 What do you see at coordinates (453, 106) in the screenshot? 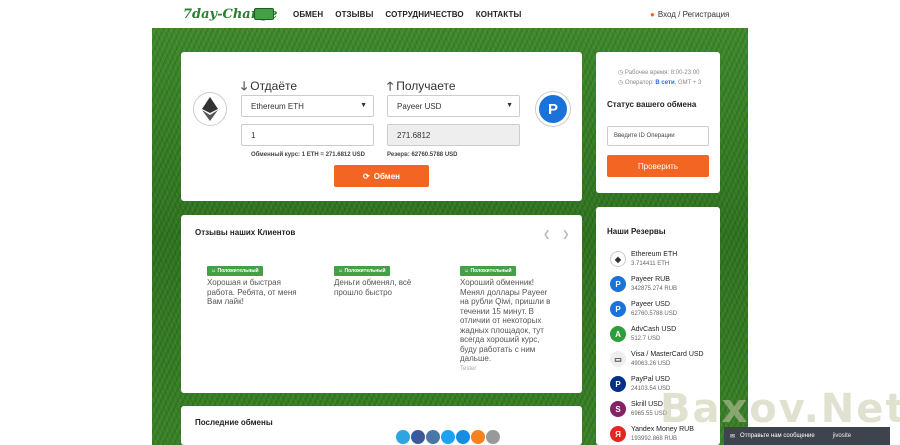
I see `get-currency-select: Payeer USD ▼` at bounding box center [453, 106].